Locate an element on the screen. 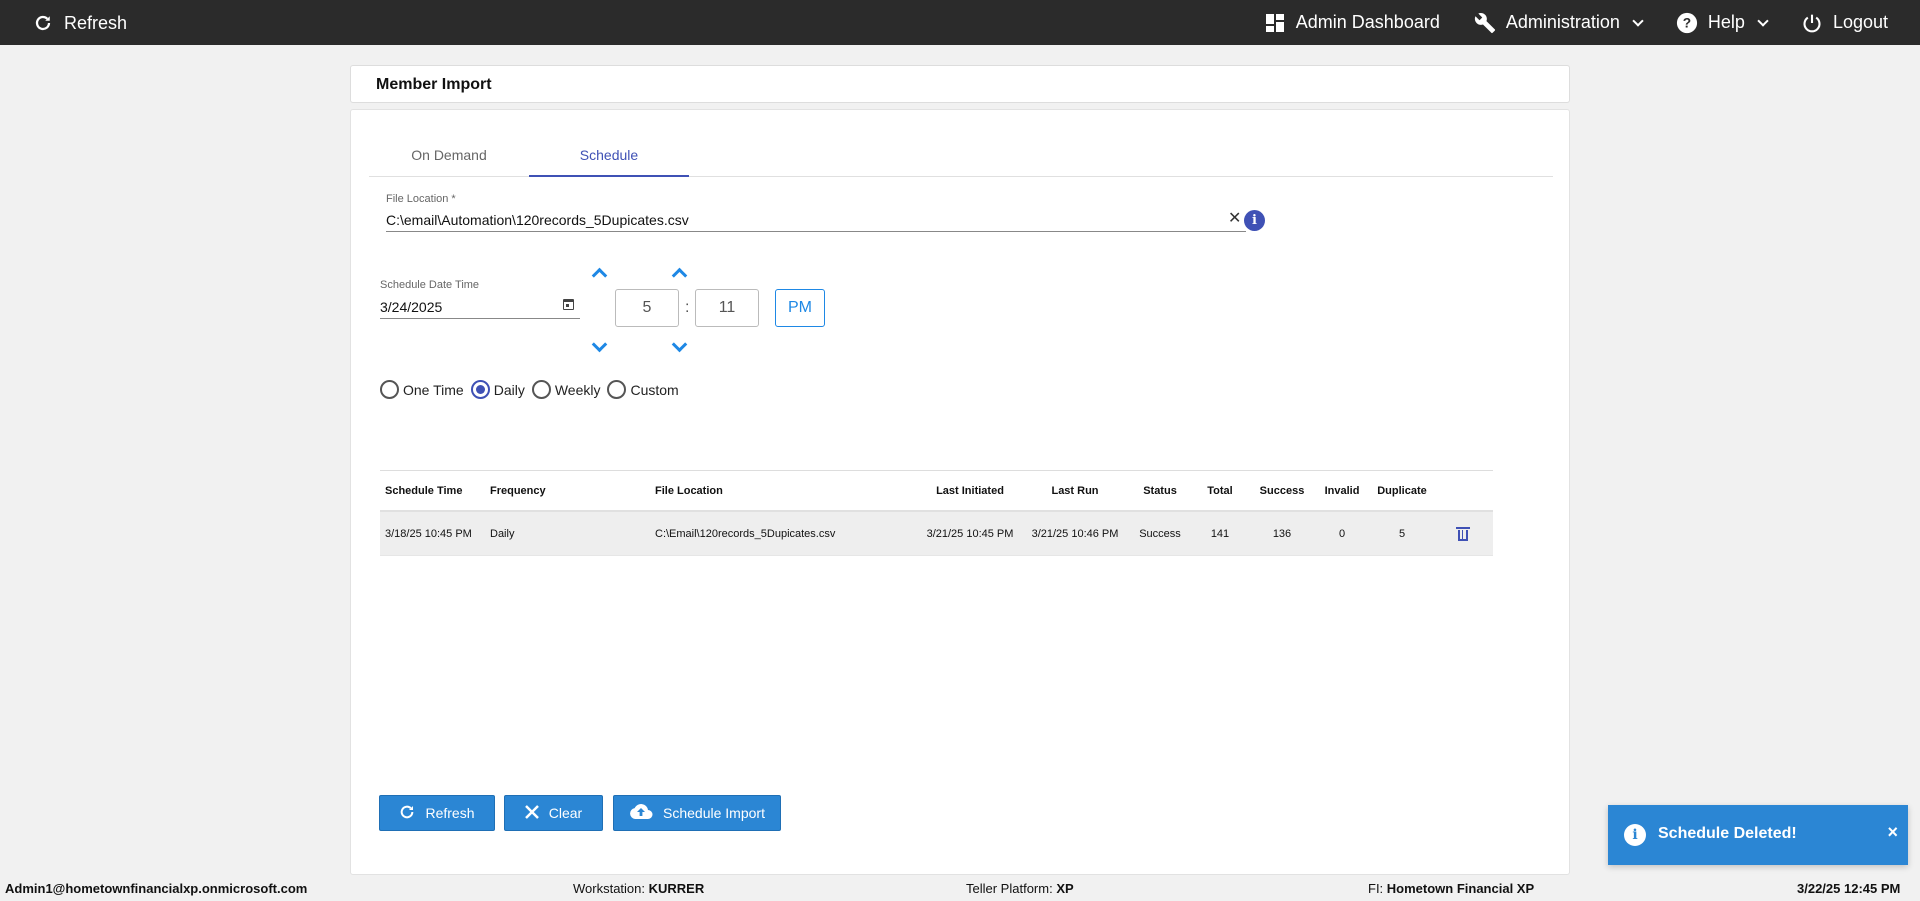 The width and height of the screenshot is (1920, 901). cell-last-run: 3/21/25 10:46 PM is located at coordinates (1075, 533).